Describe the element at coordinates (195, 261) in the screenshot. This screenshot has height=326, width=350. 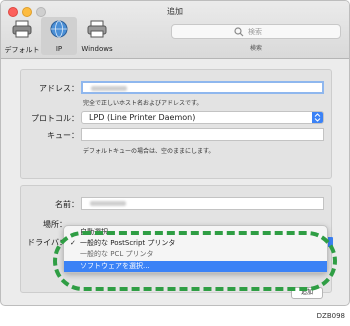
I see `highlight-oval` at that location.